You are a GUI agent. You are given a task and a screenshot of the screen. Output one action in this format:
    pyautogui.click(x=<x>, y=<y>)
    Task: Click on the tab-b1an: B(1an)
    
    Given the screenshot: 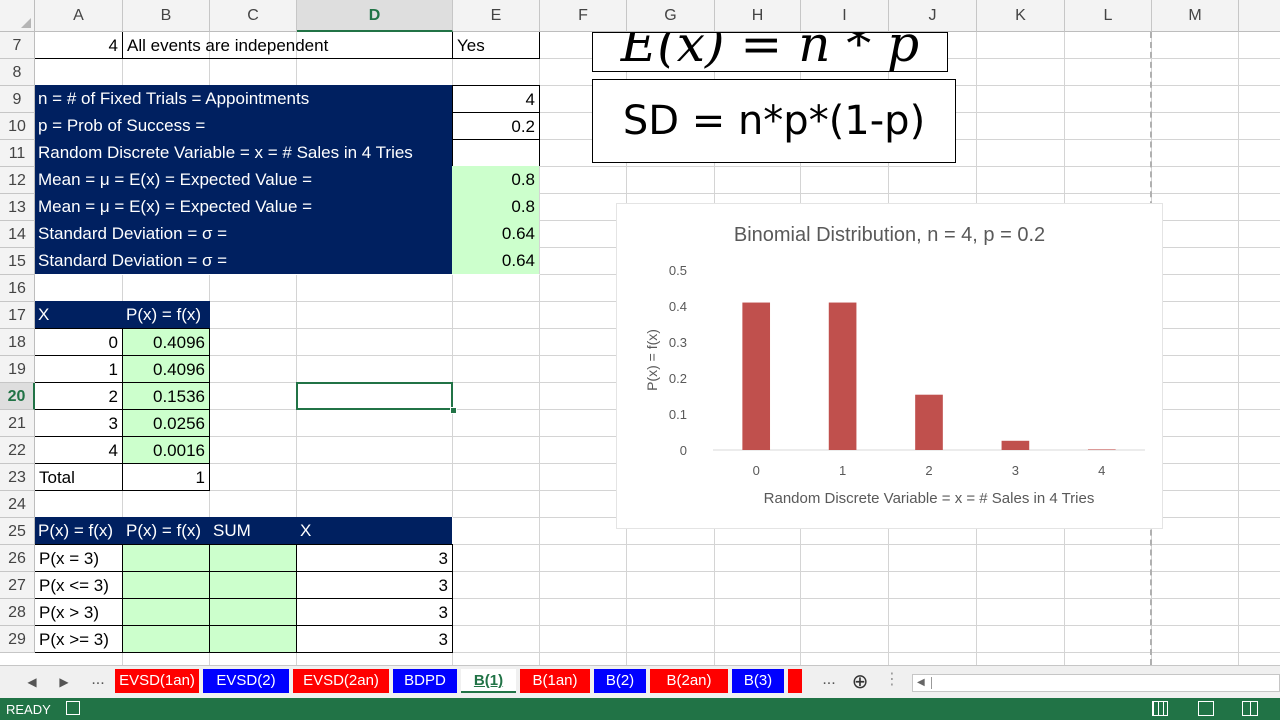 What is the action you would take?
    pyautogui.click(x=555, y=681)
    